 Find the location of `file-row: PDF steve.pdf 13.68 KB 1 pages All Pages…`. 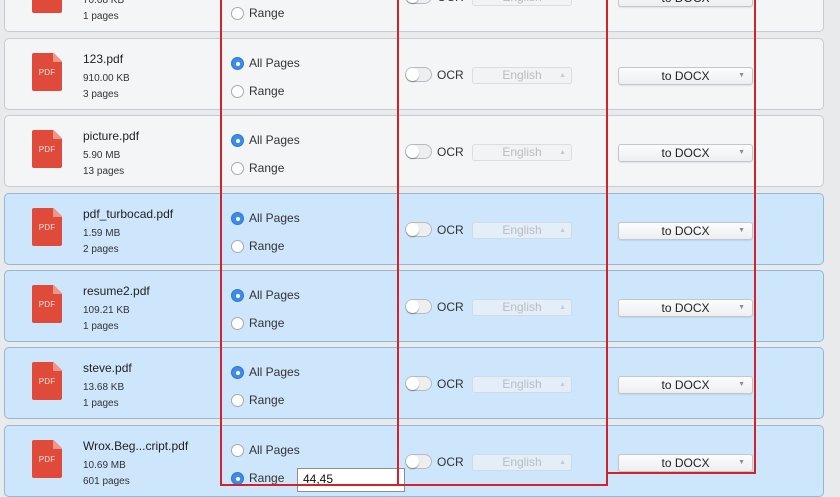

file-row: PDF steve.pdf 13.68 KB 1 pages All Pages… is located at coordinates (414, 383).